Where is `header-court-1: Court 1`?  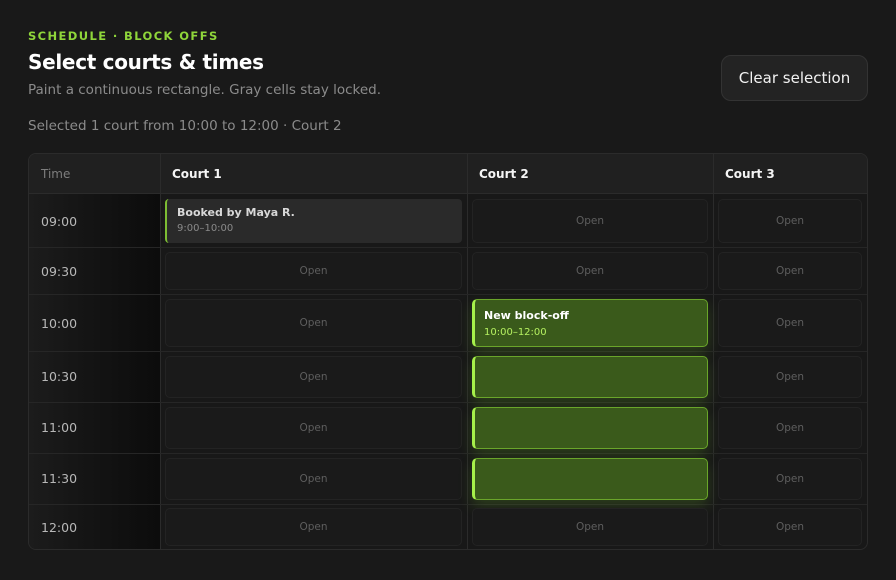 header-court-1: Court 1 is located at coordinates (197, 174).